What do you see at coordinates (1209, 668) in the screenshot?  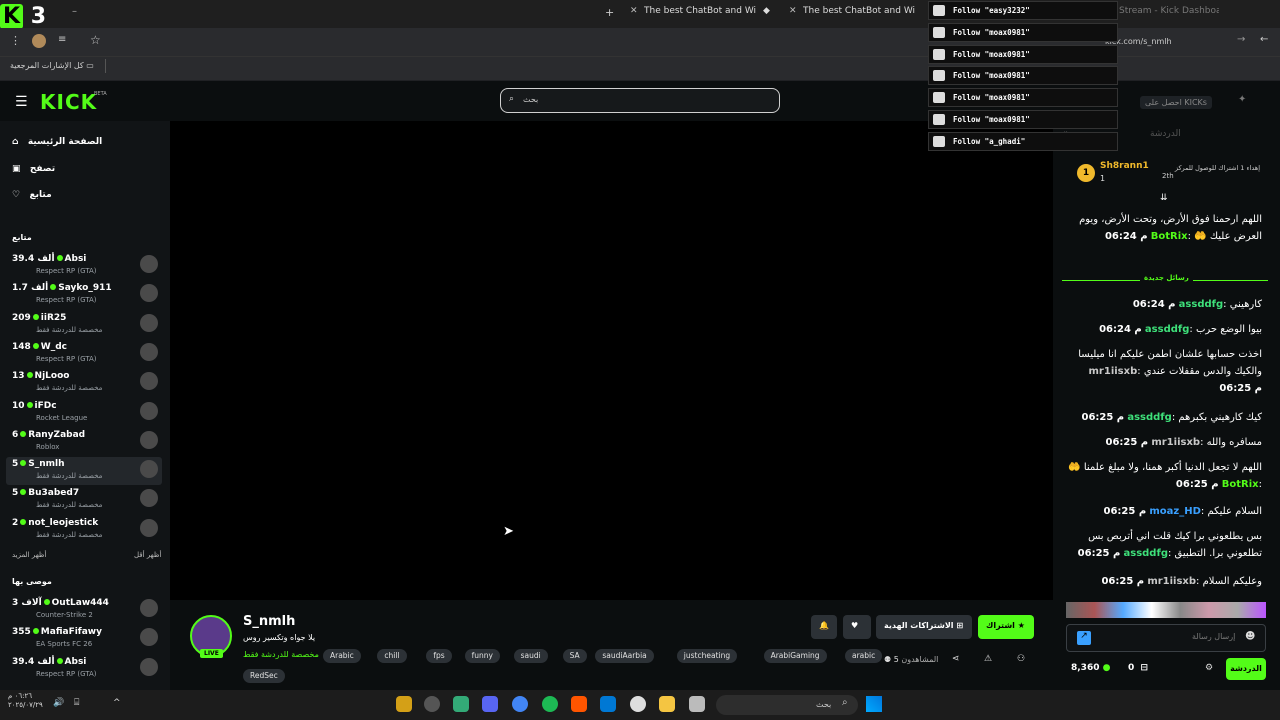 I see `chat-settings-icon: ⚙` at bounding box center [1209, 668].